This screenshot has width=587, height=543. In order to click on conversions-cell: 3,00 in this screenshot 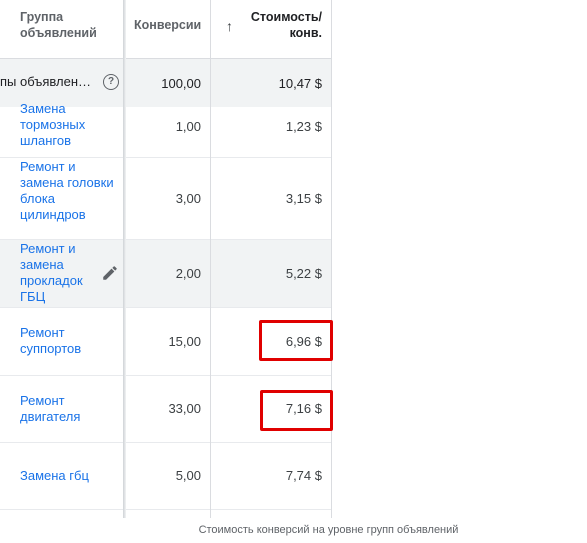, I will do `click(188, 198)`.